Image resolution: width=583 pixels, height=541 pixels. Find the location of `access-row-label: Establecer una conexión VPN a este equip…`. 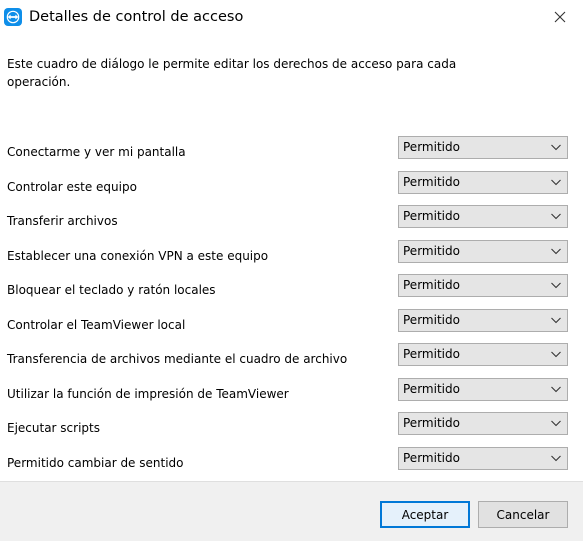

access-row-label: Establecer una conexión VPN a este equip… is located at coordinates (138, 256).